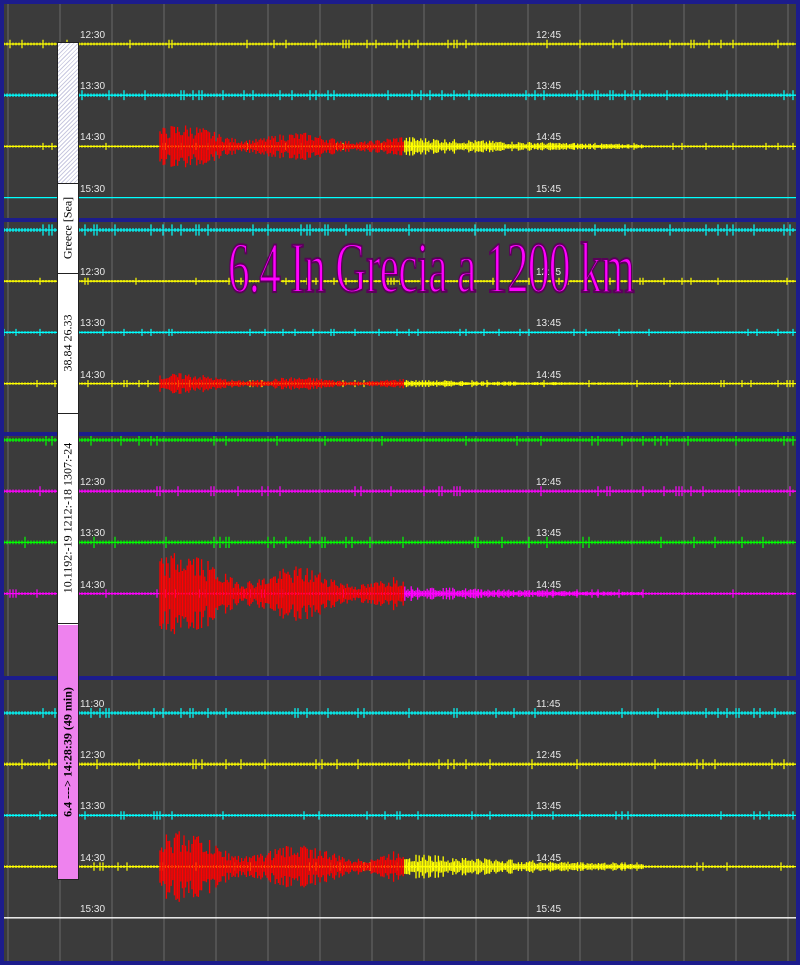 Image resolution: width=800 pixels, height=965 pixels. What do you see at coordinates (431, 268) in the screenshot?
I see `overlay-title: 6.4 In Grecia a 1200 km` at bounding box center [431, 268].